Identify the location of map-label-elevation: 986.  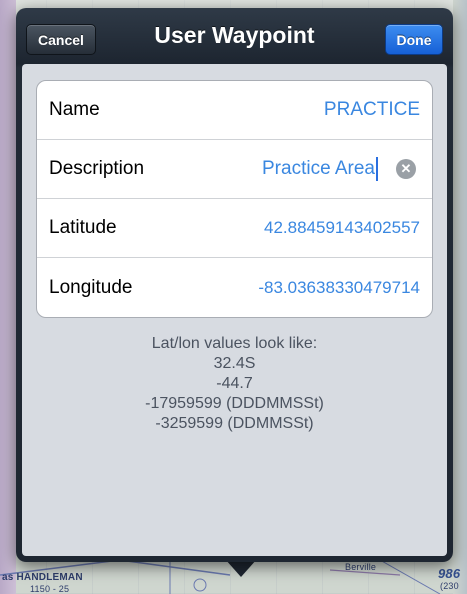
(449, 573).